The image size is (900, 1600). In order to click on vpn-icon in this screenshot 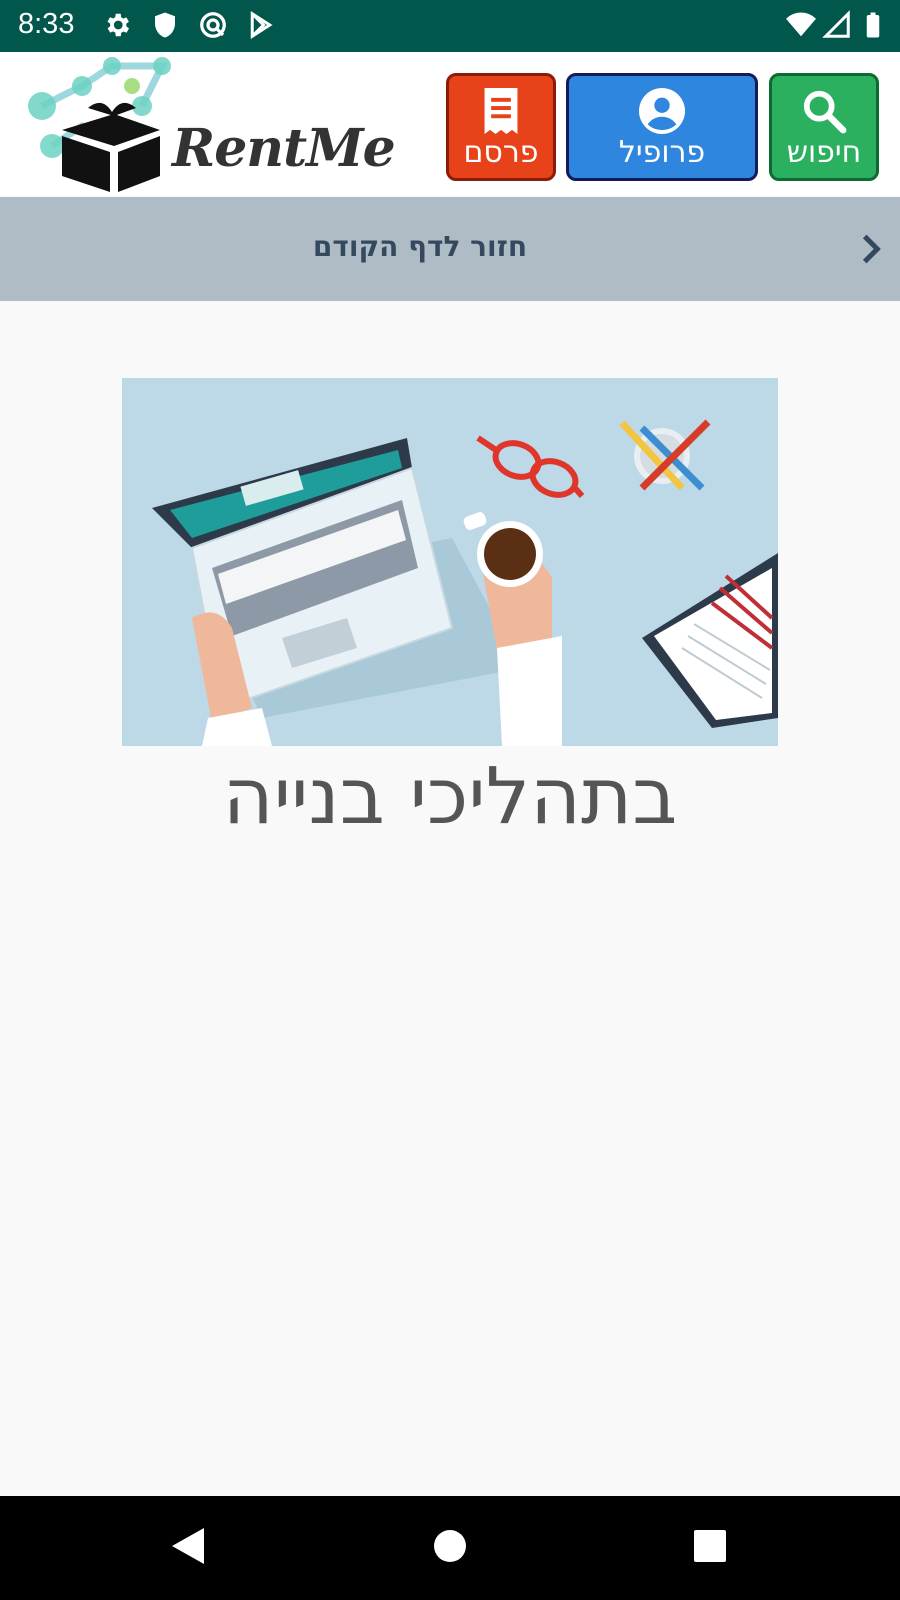, I will do `click(213, 25)`.